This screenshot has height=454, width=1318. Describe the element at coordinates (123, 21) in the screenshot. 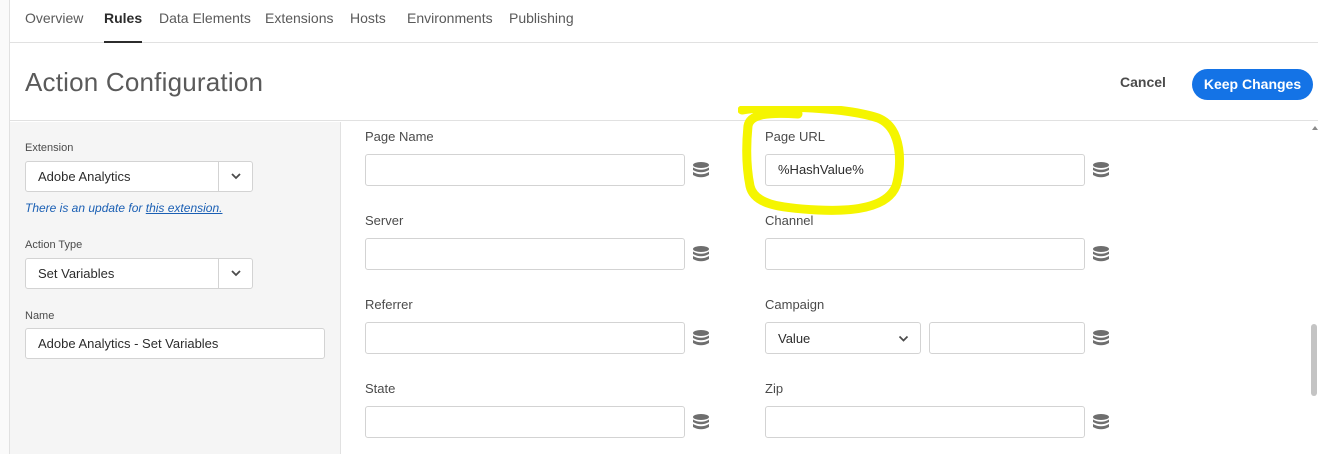

I see `tab-rules: Rules` at that location.